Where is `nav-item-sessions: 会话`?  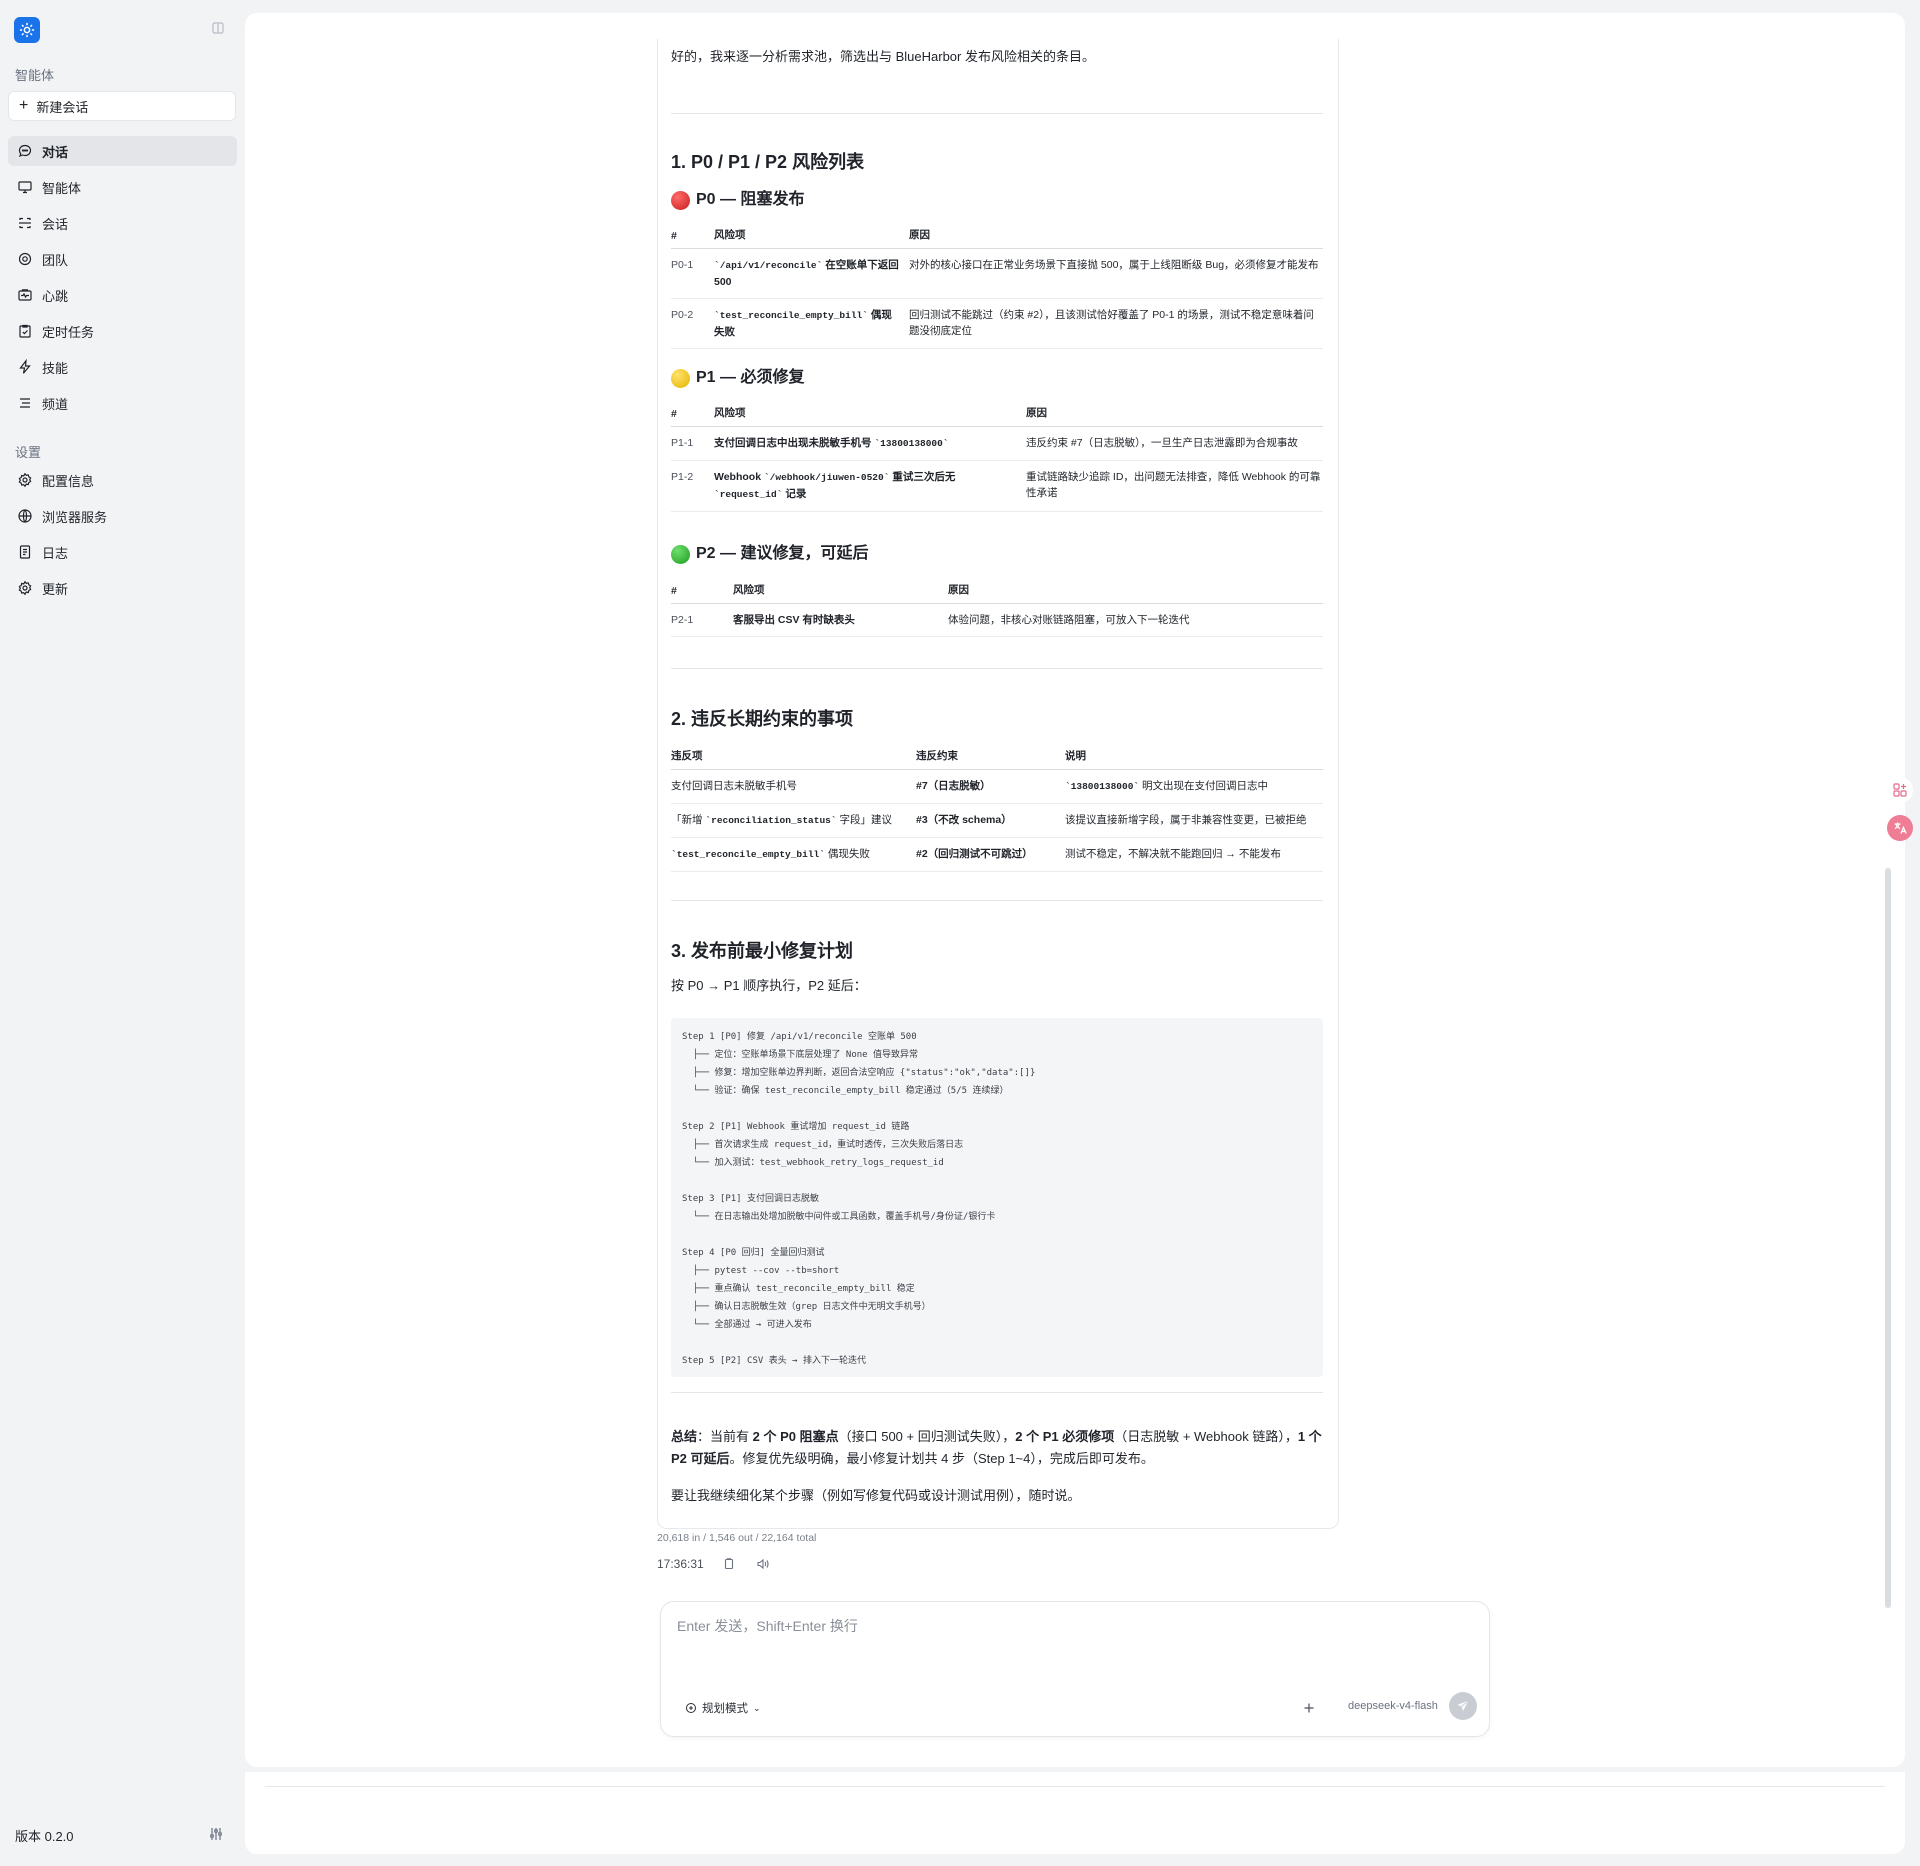 nav-item-sessions: 会话 is located at coordinates (122, 223).